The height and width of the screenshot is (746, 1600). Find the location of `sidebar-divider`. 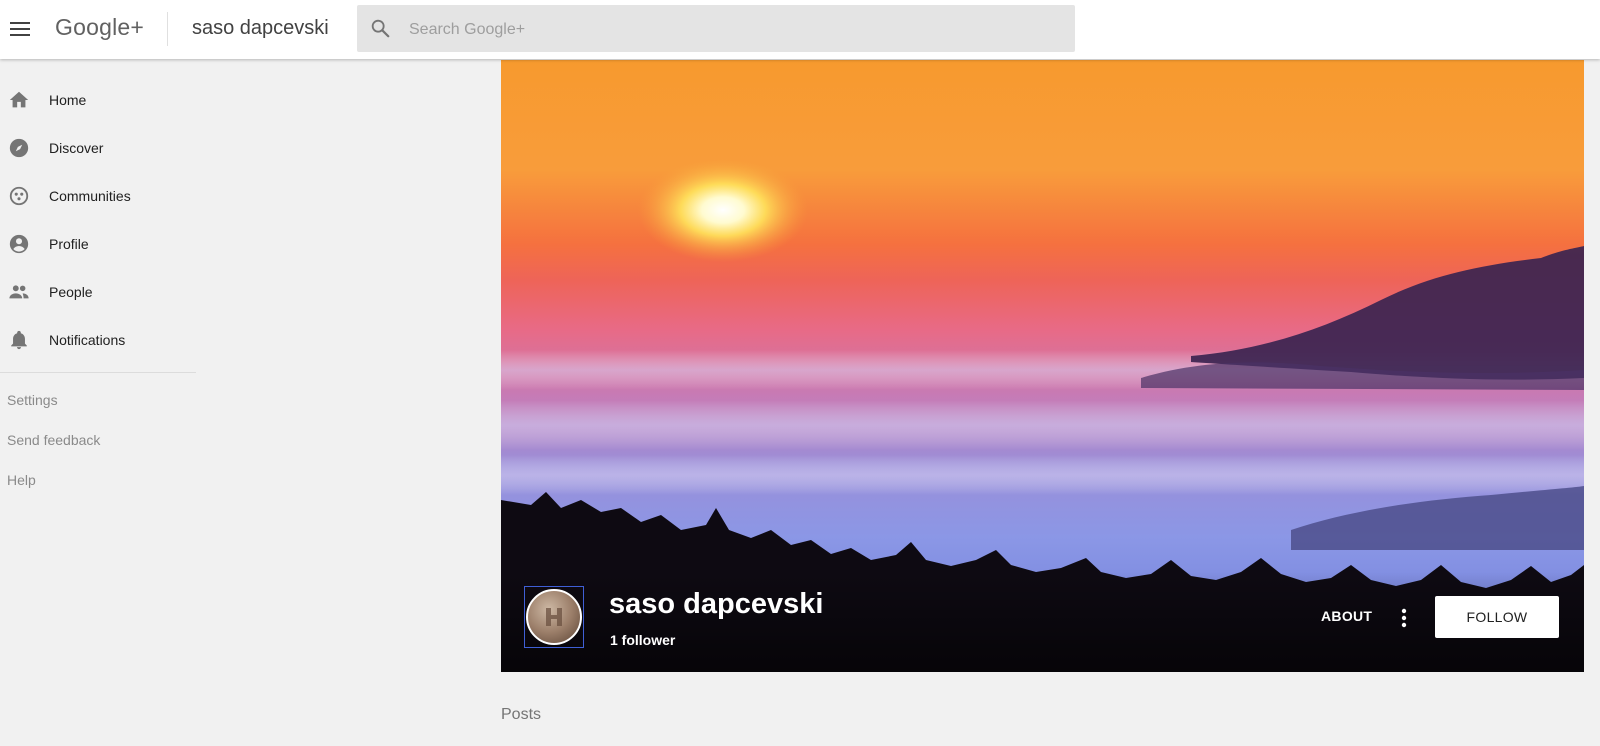

sidebar-divider is located at coordinates (98, 372).